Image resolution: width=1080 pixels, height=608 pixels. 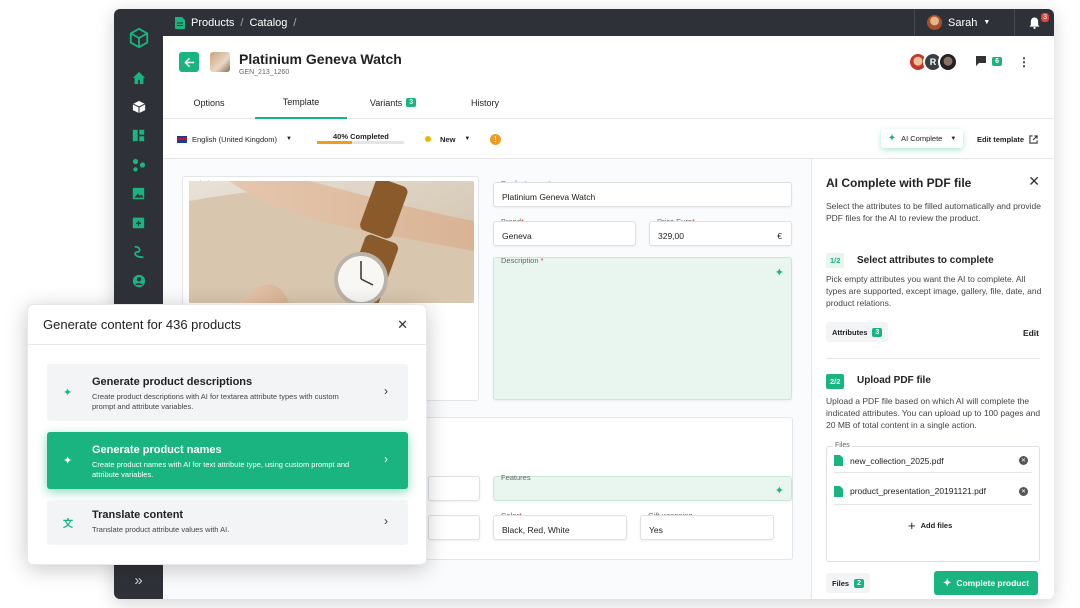 I want to click on bell-icon, so click(x=1034, y=23).